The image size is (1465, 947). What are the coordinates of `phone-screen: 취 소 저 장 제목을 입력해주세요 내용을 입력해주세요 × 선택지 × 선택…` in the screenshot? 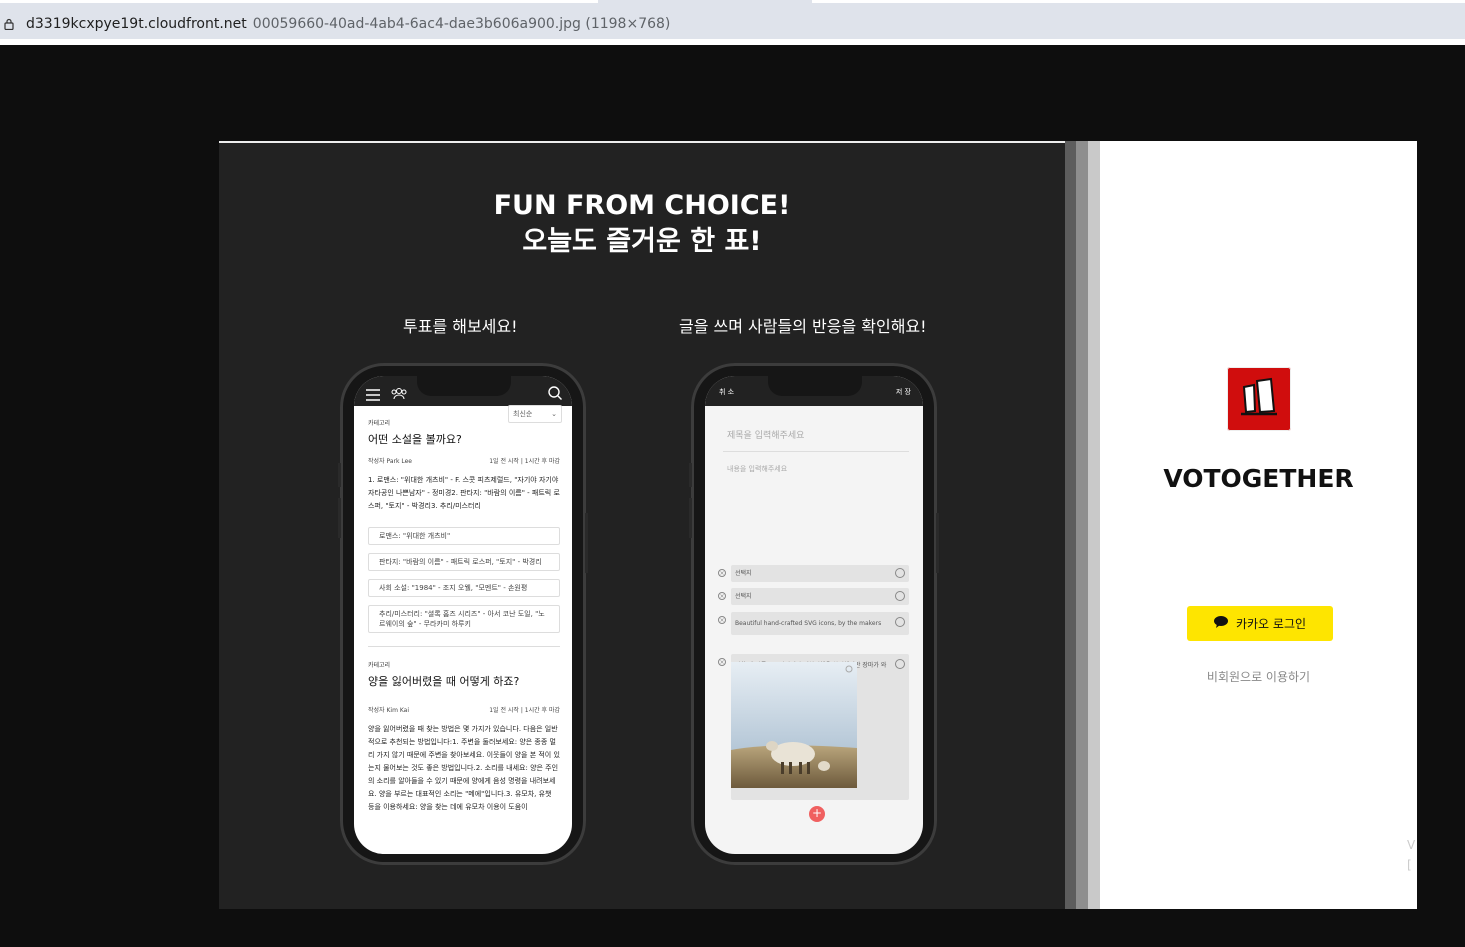 It's located at (814, 615).